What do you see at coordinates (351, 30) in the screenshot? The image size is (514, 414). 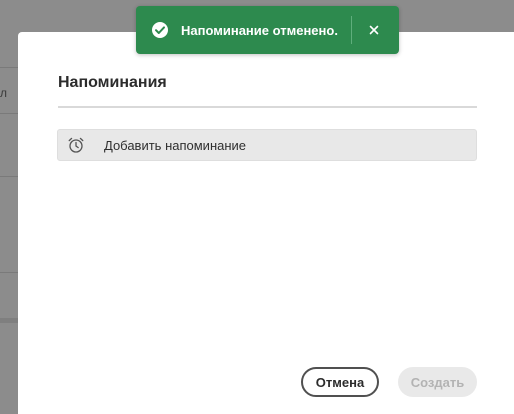 I see `toast-separator` at bounding box center [351, 30].